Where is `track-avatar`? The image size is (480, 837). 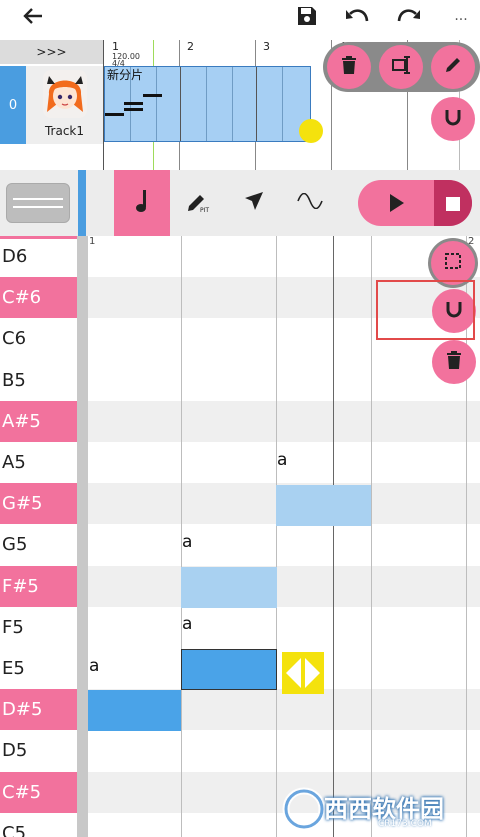 track-avatar is located at coordinates (65, 94).